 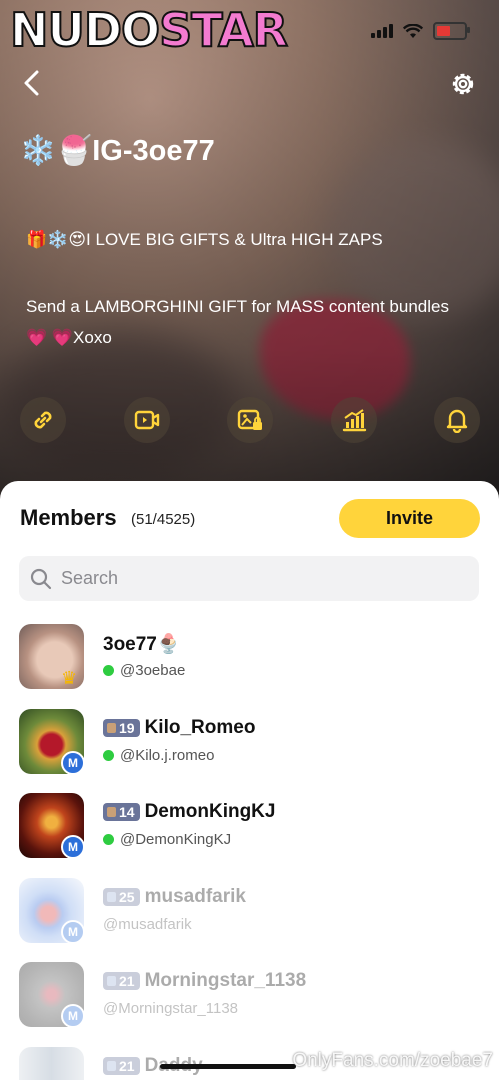 I want to click on chevron-left-icon, so click(x=33, y=83).